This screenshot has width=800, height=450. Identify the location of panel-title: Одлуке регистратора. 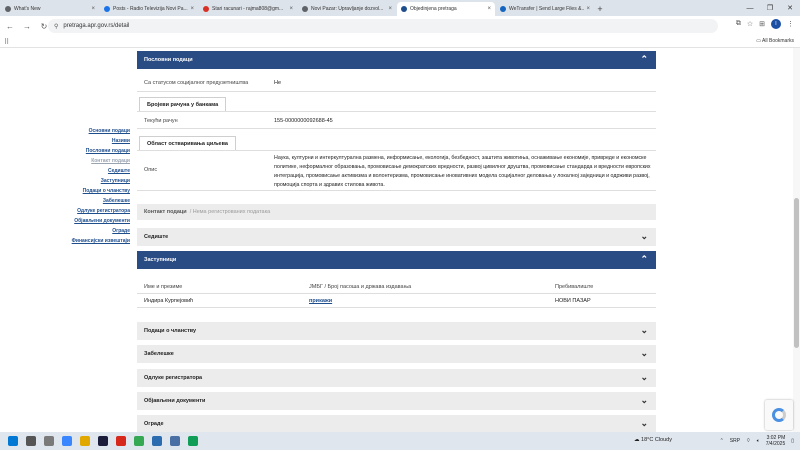
(173, 378).